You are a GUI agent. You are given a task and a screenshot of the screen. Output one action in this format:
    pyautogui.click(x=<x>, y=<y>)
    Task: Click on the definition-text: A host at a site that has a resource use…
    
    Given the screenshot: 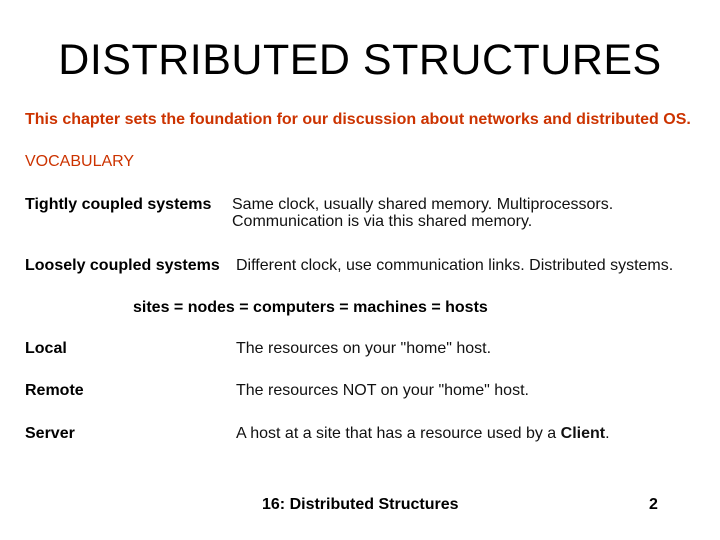 What is the action you would take?
    pyautogui.click(x=398, y=433)
    